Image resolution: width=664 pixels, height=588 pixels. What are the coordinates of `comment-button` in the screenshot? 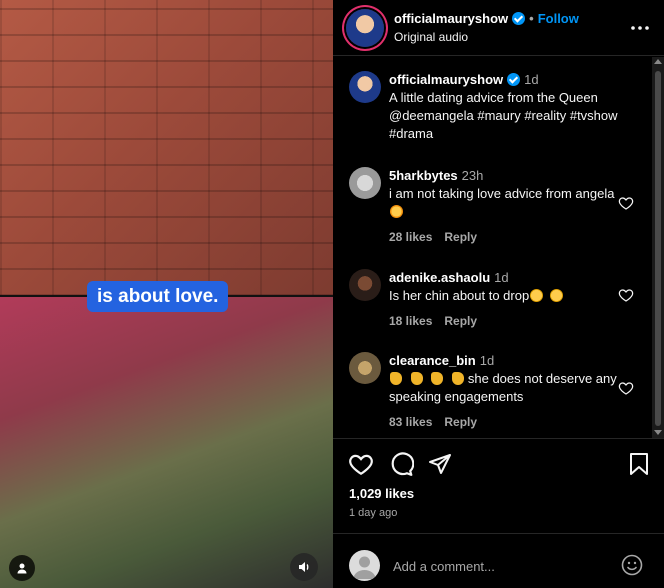 It's located at (401, 464).